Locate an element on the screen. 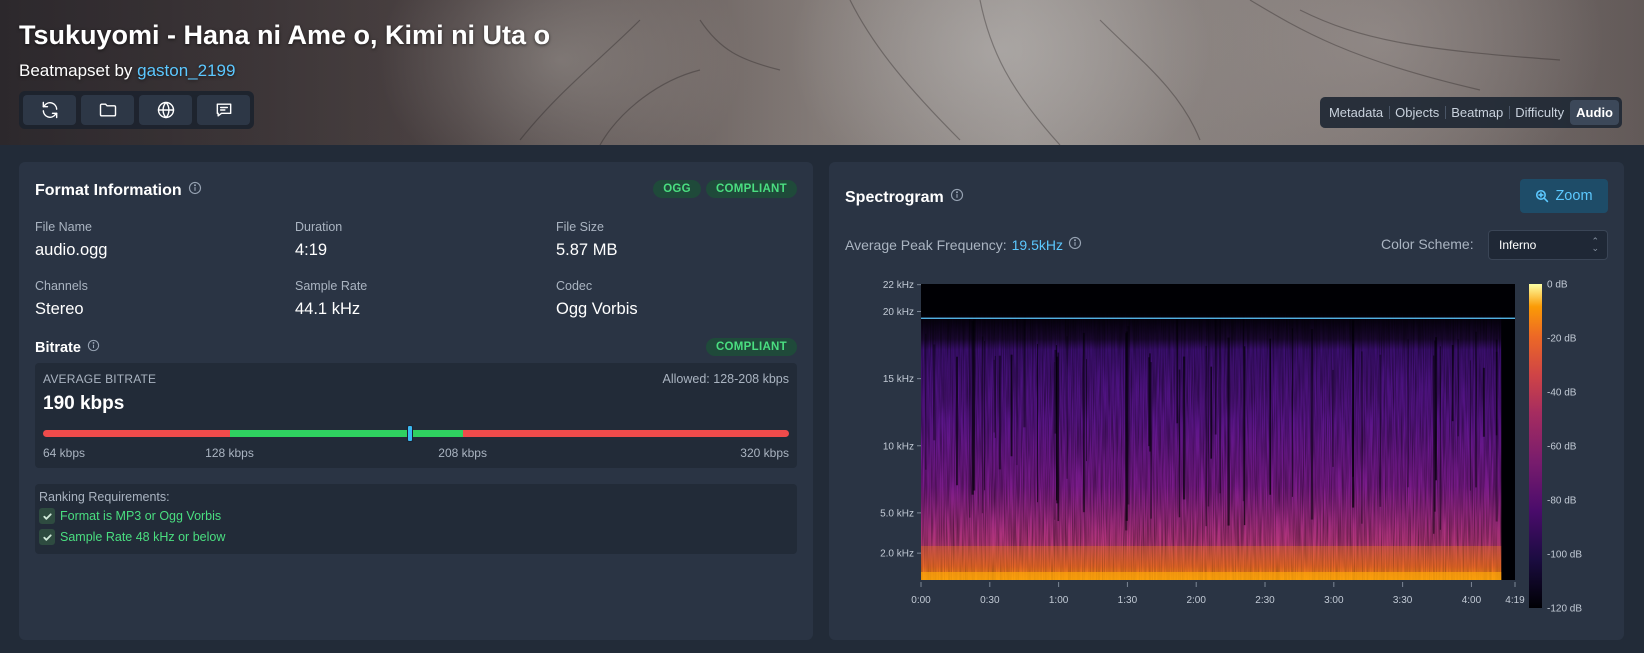 Image resolution: width=1644 pixels, height=653 pixels. page-title: Tsukuyomi - Hana ni Ame o, Kimi ni Uta o is located at coordinates (285, 35).